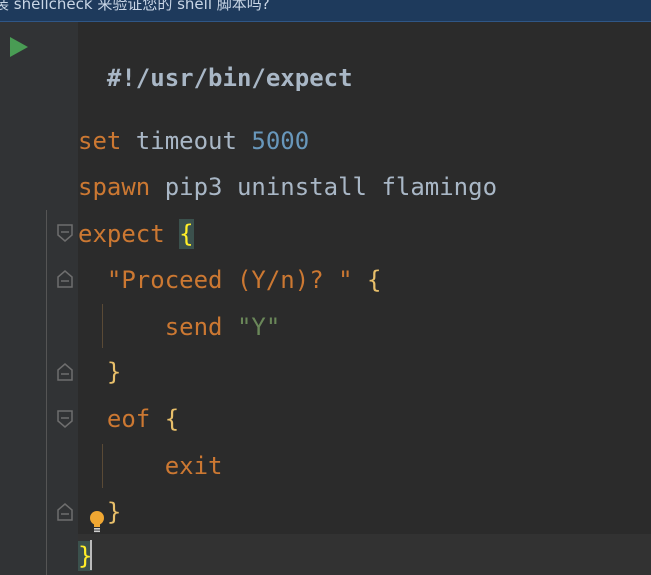 Image resolution: width=651 pixels, height=575 pixels. What do you see at coordinates (39, 298) in the screenshot?
I see `editor-gutter` at bounding box center [39, 298].